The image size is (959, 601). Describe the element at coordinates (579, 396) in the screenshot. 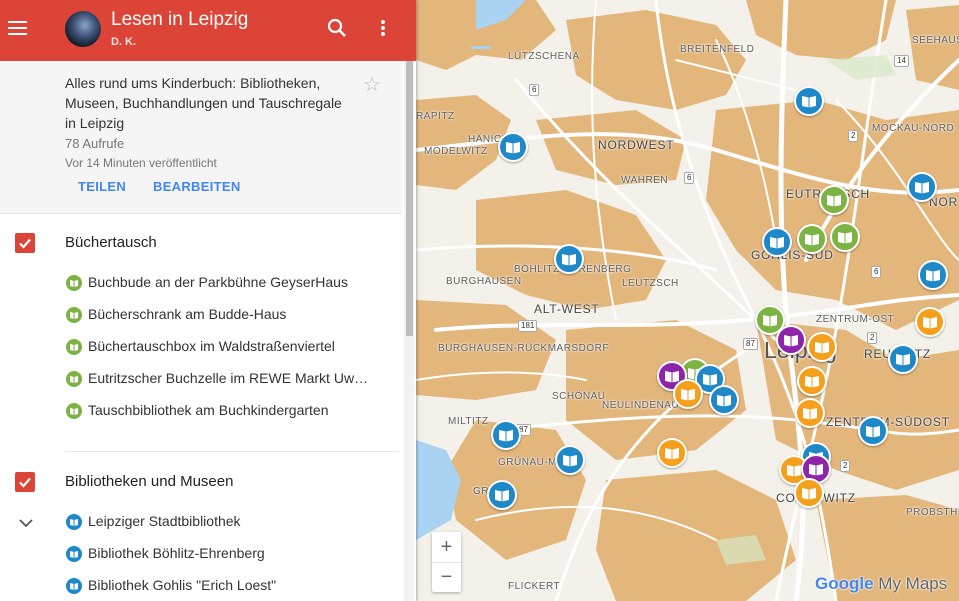

I see `map-label: SCHÖNAU` at that location.